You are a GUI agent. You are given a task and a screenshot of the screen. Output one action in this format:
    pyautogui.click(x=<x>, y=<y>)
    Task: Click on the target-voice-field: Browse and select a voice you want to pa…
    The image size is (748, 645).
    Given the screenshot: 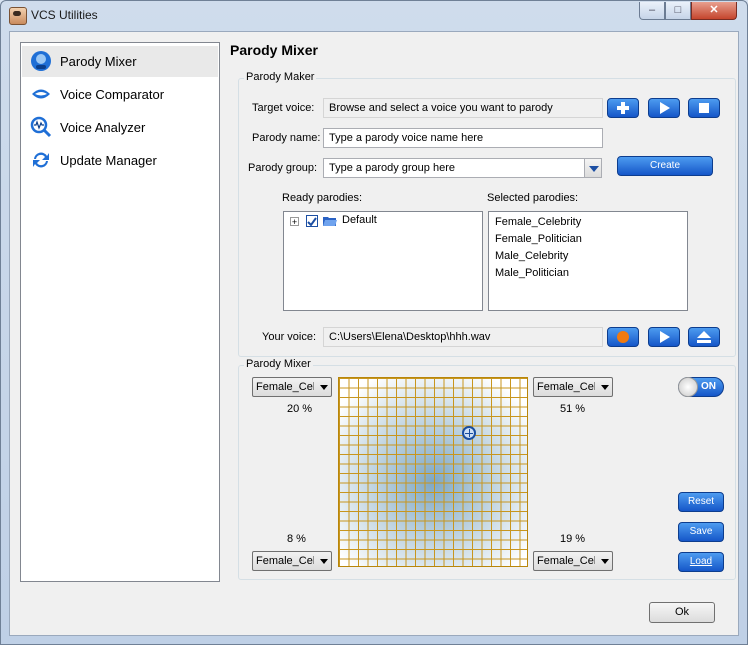 What is the action you would take?
    pyautogui.click(x=463, y=108)
    